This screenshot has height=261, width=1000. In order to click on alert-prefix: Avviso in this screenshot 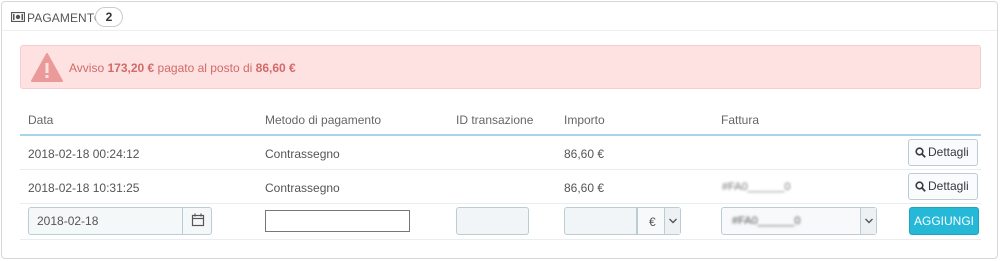, I will do `click(87, 68)`.